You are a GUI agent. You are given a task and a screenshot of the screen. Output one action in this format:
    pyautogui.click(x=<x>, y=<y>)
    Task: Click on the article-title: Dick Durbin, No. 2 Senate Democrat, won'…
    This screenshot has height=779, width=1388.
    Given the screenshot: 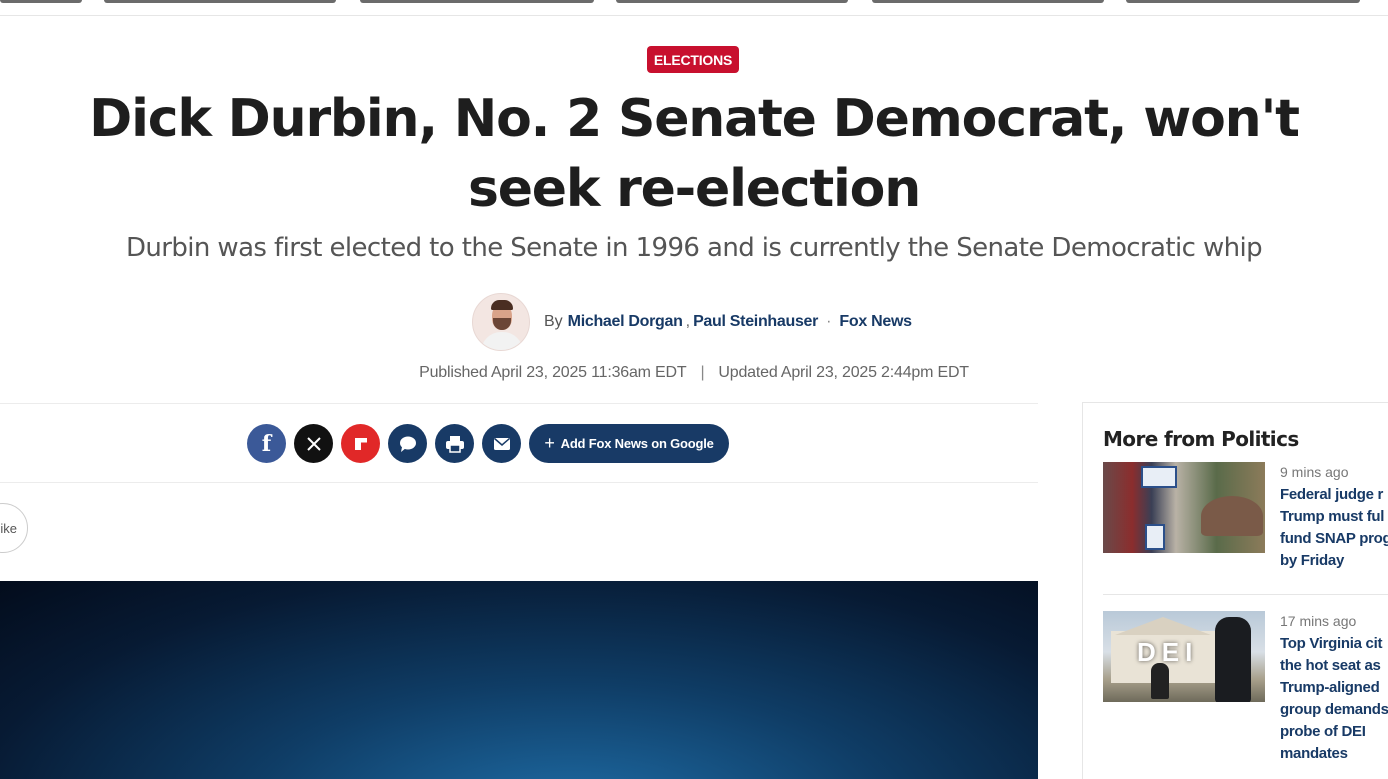 What is the action you would take?
    pyautogui.click(x=694, y=154)
    